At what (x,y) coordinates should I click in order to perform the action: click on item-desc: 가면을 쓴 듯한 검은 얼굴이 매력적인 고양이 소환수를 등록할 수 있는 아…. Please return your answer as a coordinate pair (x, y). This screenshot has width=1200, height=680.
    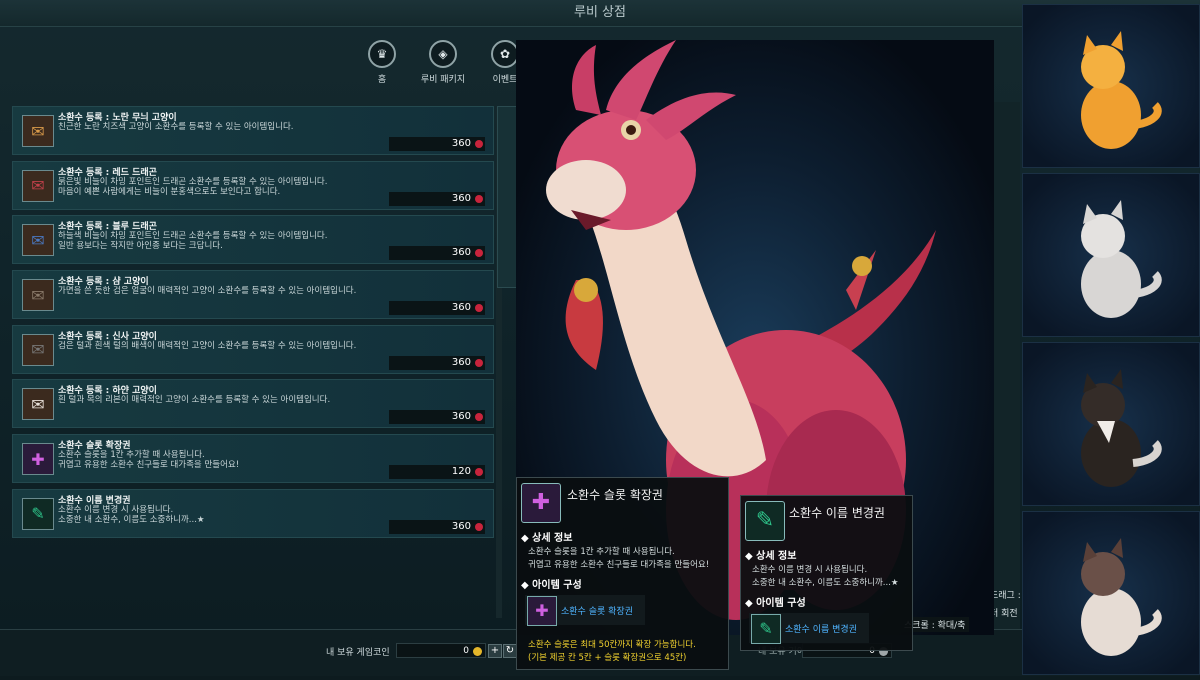
    Looking at the image, I should click on (207, 291).